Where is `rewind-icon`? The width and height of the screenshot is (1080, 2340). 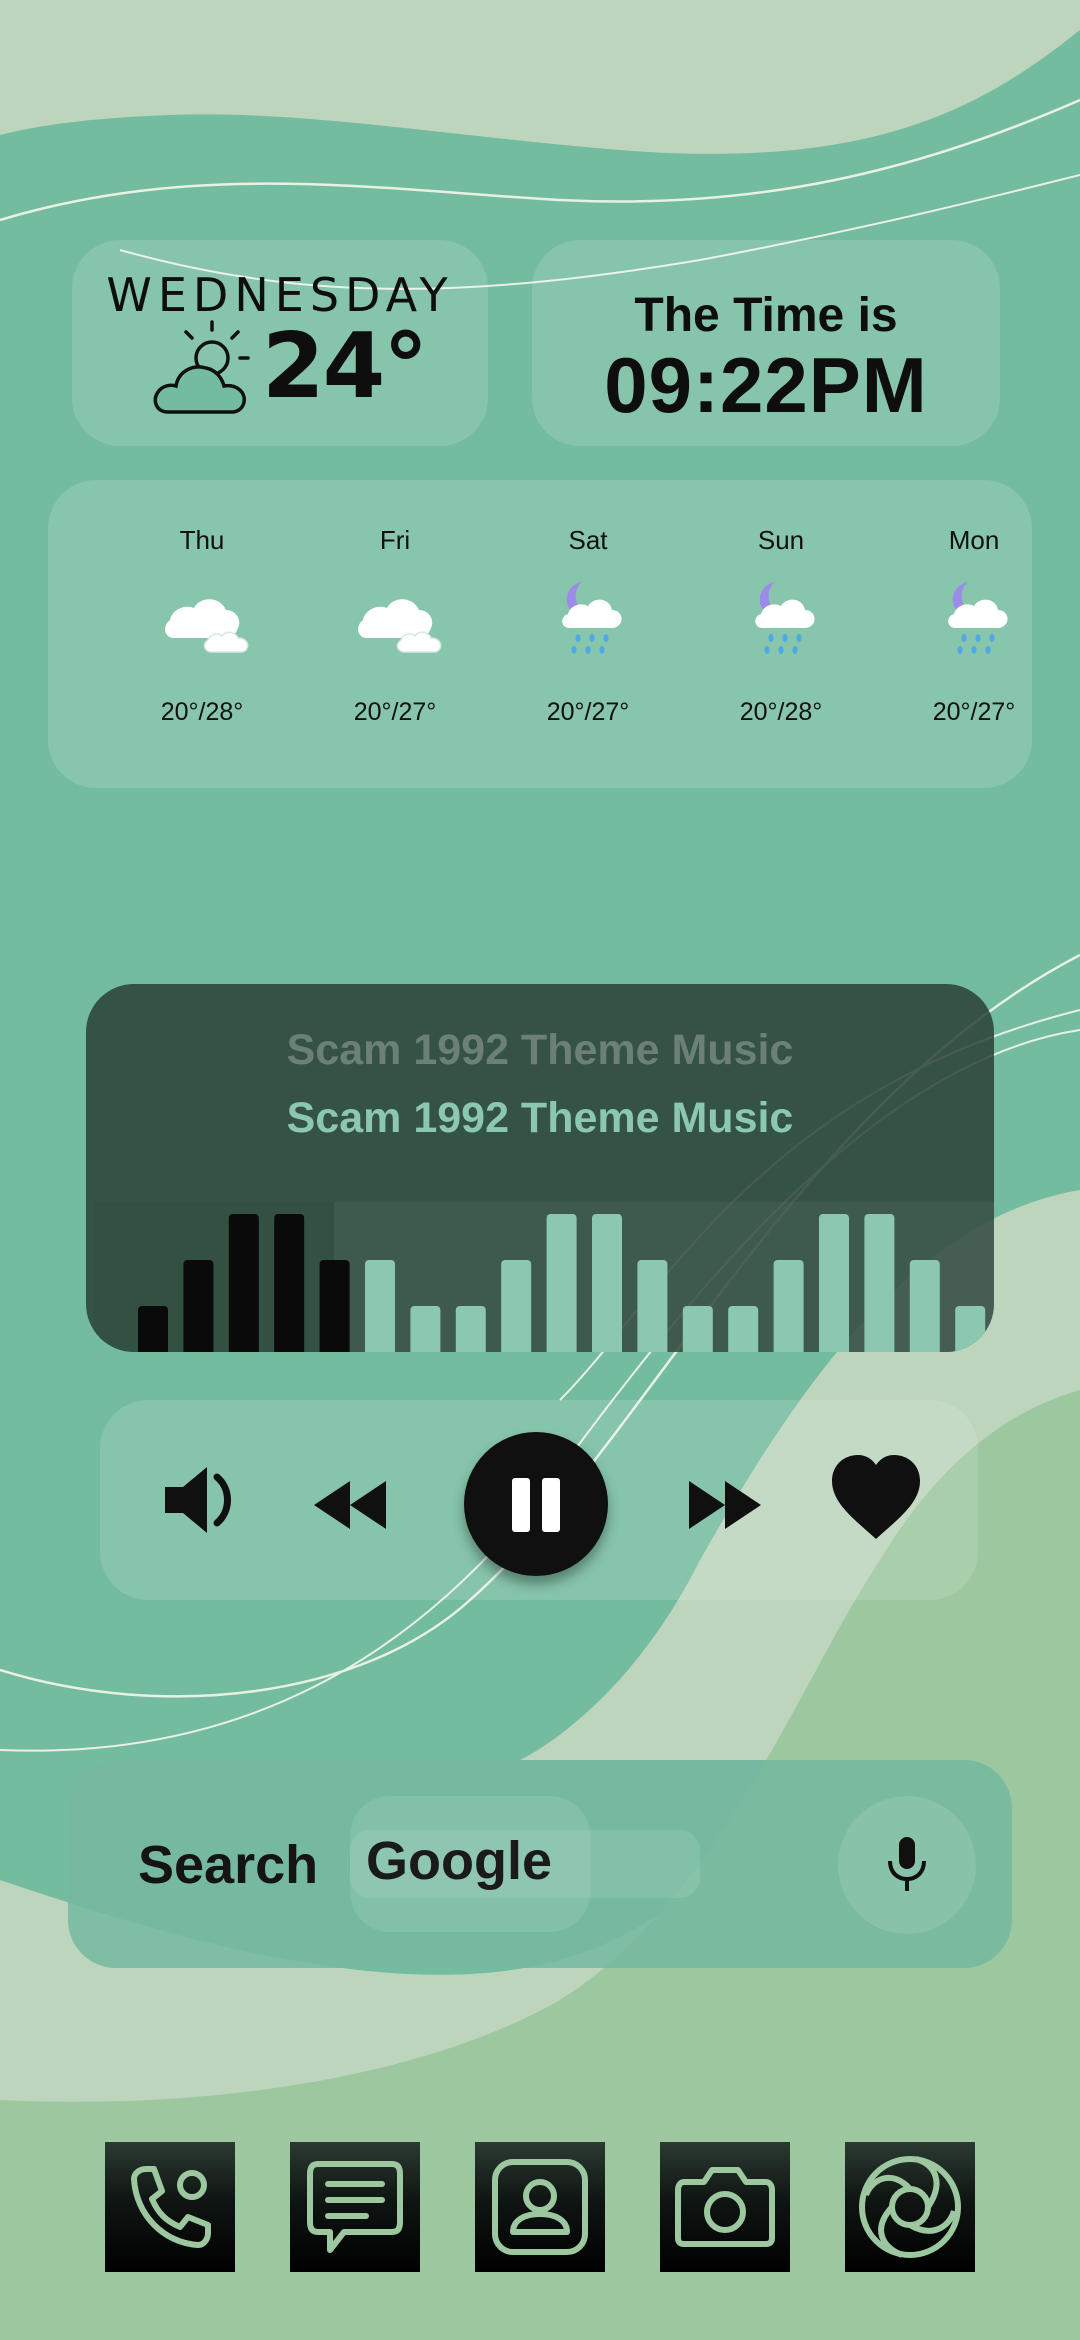
rewind-icon is located at coordinates (350, 1505).